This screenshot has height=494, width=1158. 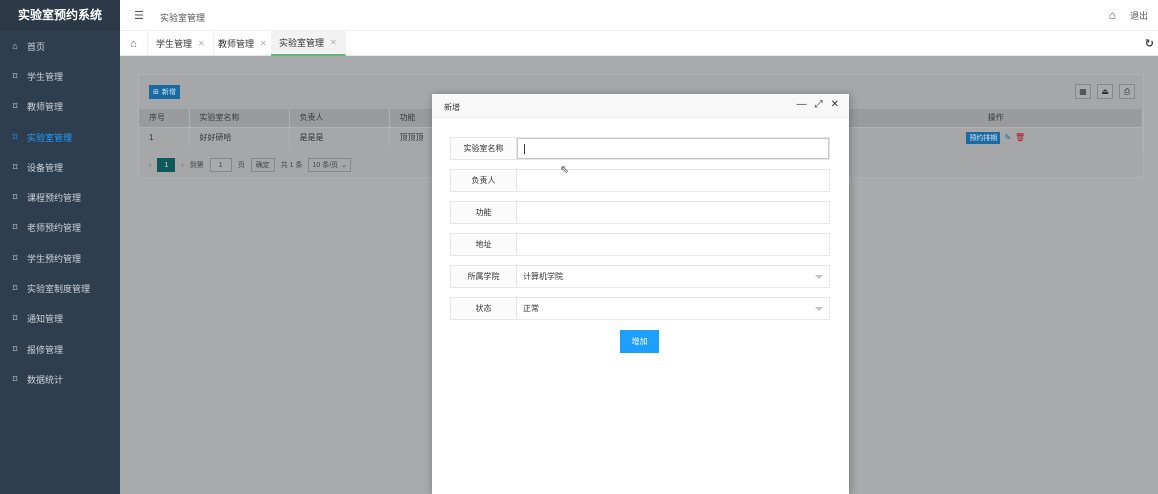 What do you see at coordinates (291, 165) in the screenshot?
I see `total-count: 共 1 条` at bounding box center [291, 165].